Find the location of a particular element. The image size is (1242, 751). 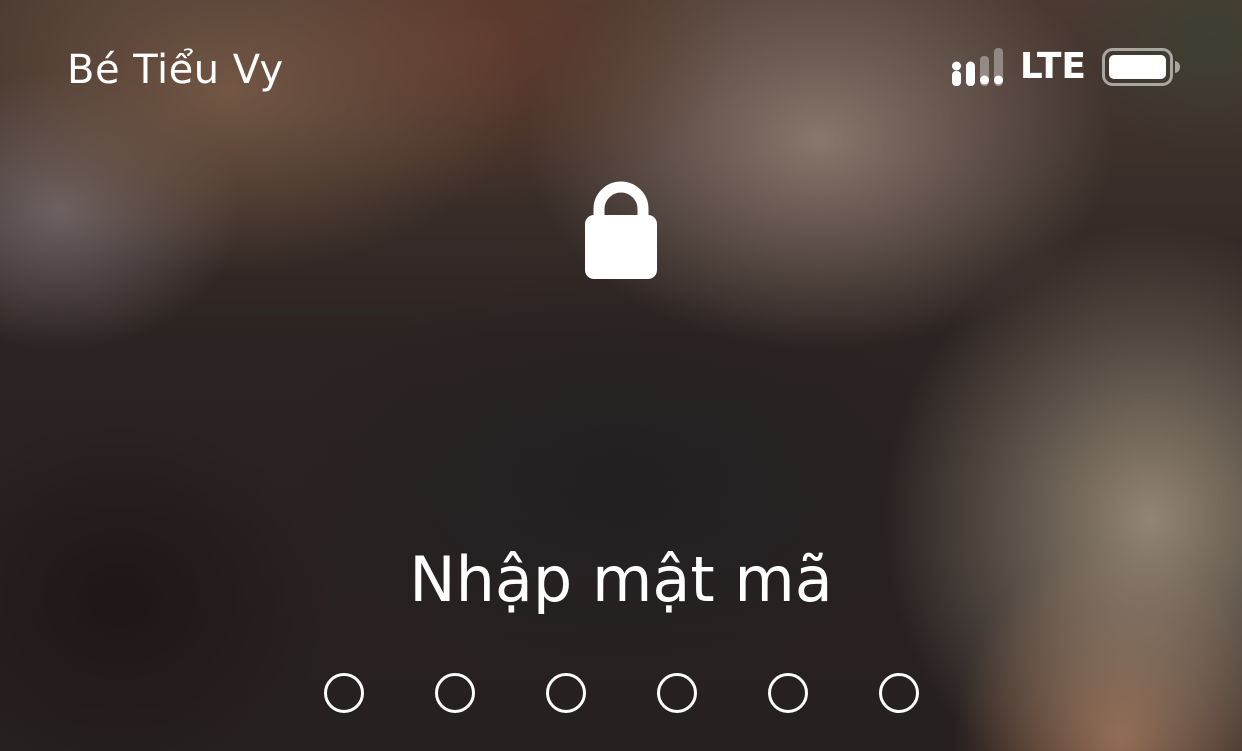

passcode-prompt: Nhập mật mã is located at coordinates (621, 579).